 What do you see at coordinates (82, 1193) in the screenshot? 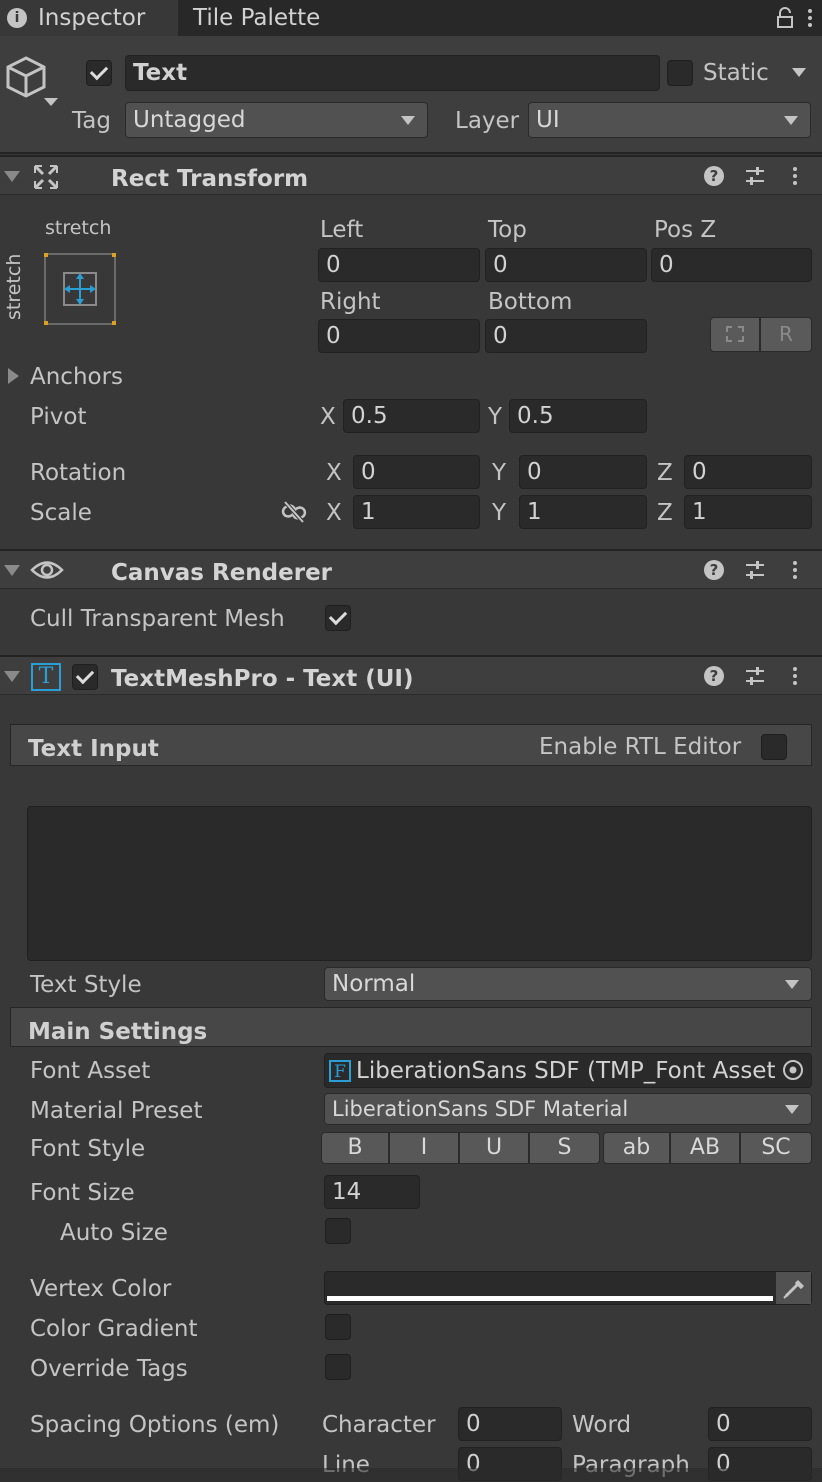
I see `font-size-label: Font Size` at bounding box center [82, 1193].